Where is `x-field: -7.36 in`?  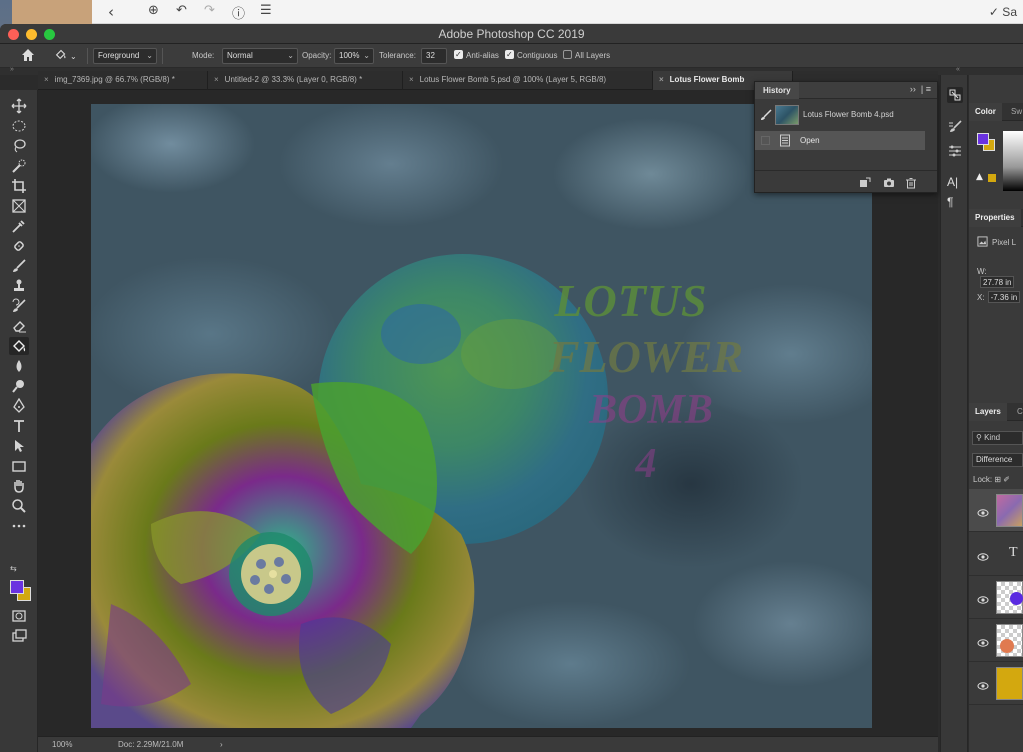 x-field: -7.36 in is located at coordinates (1004, 297).